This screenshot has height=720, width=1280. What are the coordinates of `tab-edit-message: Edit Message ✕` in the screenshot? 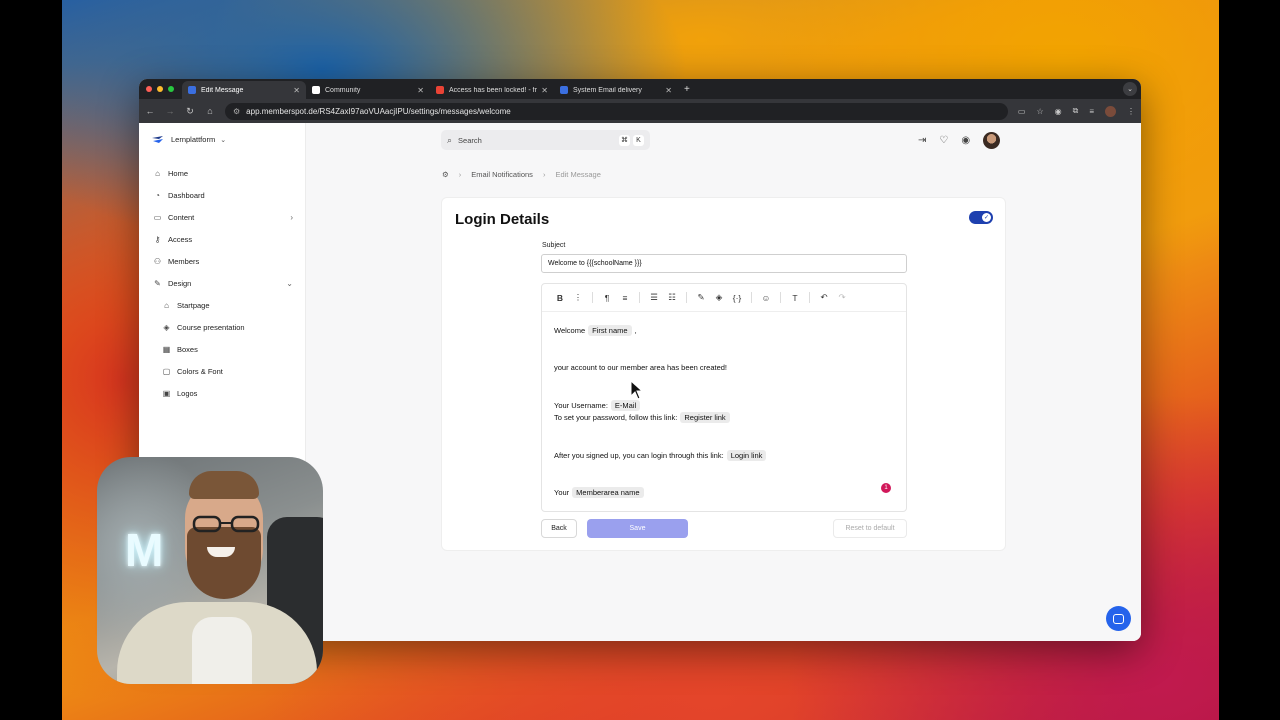 It's located at (244, 90).